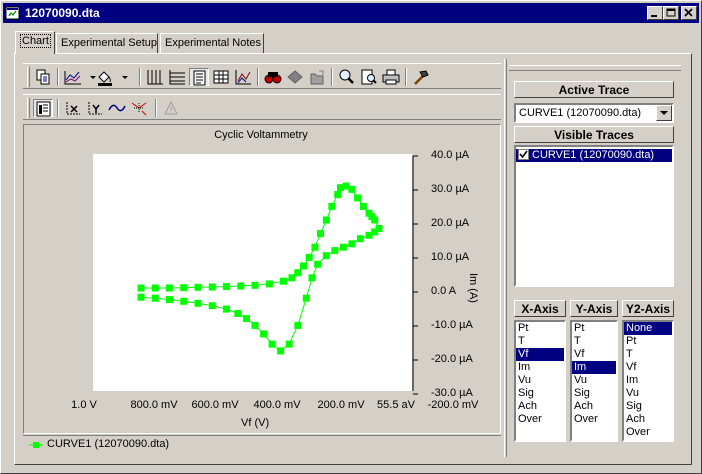 The height and width of the screenshot is (474, 702). Describe the element at coordinates (117, 108) in the screenshot. I see `curve-fit-icon` at that location.